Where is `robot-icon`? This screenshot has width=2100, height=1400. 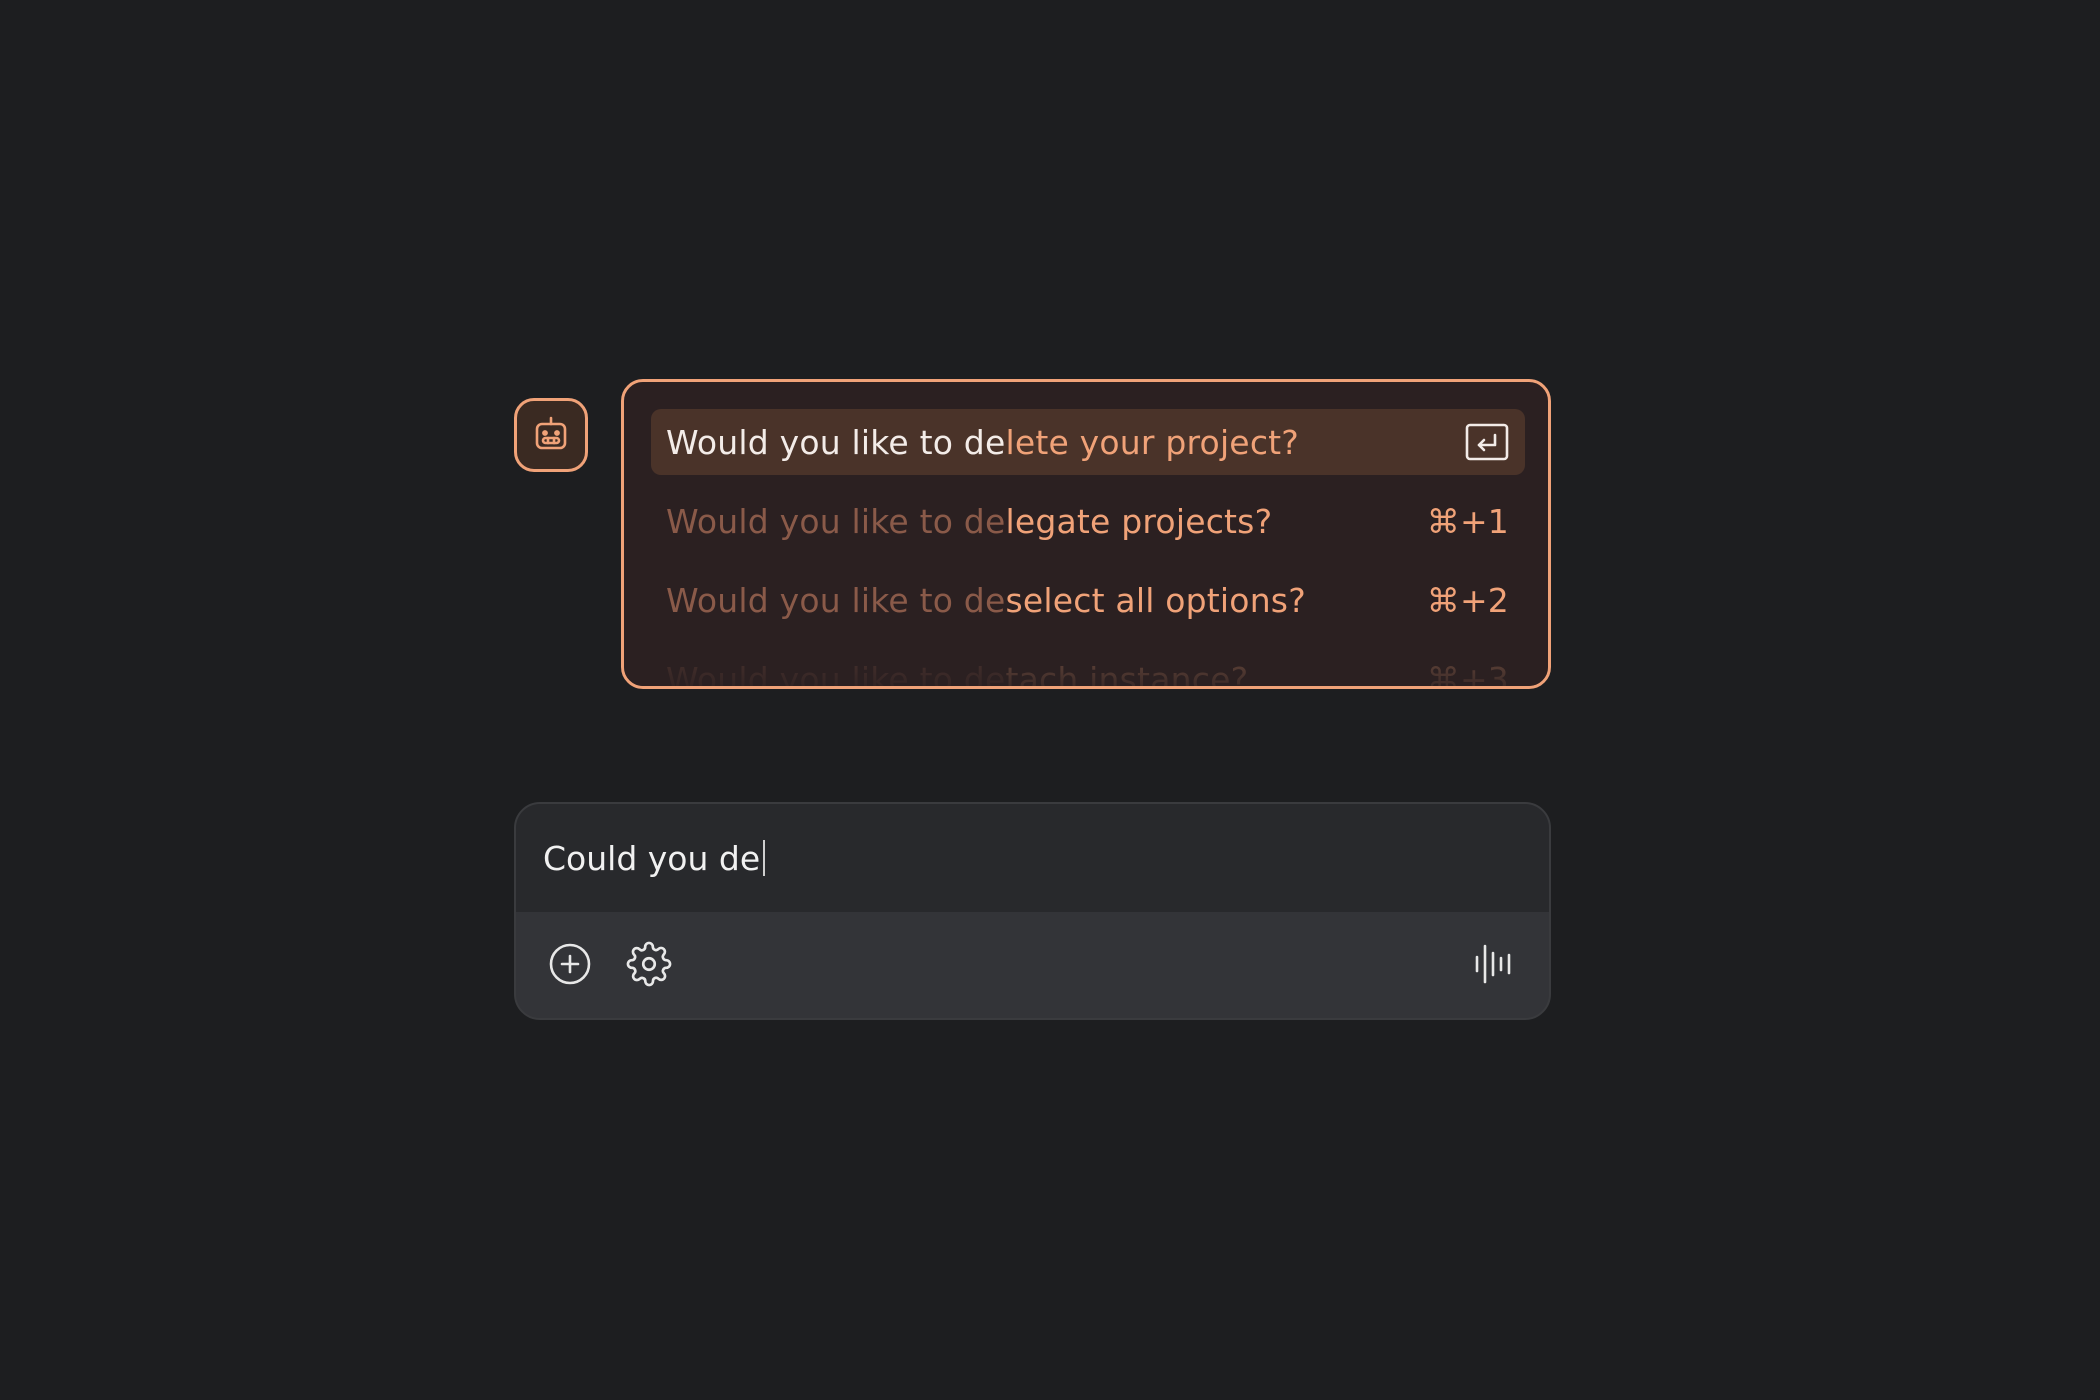 robot-icon is located at coordinates (551, 433).